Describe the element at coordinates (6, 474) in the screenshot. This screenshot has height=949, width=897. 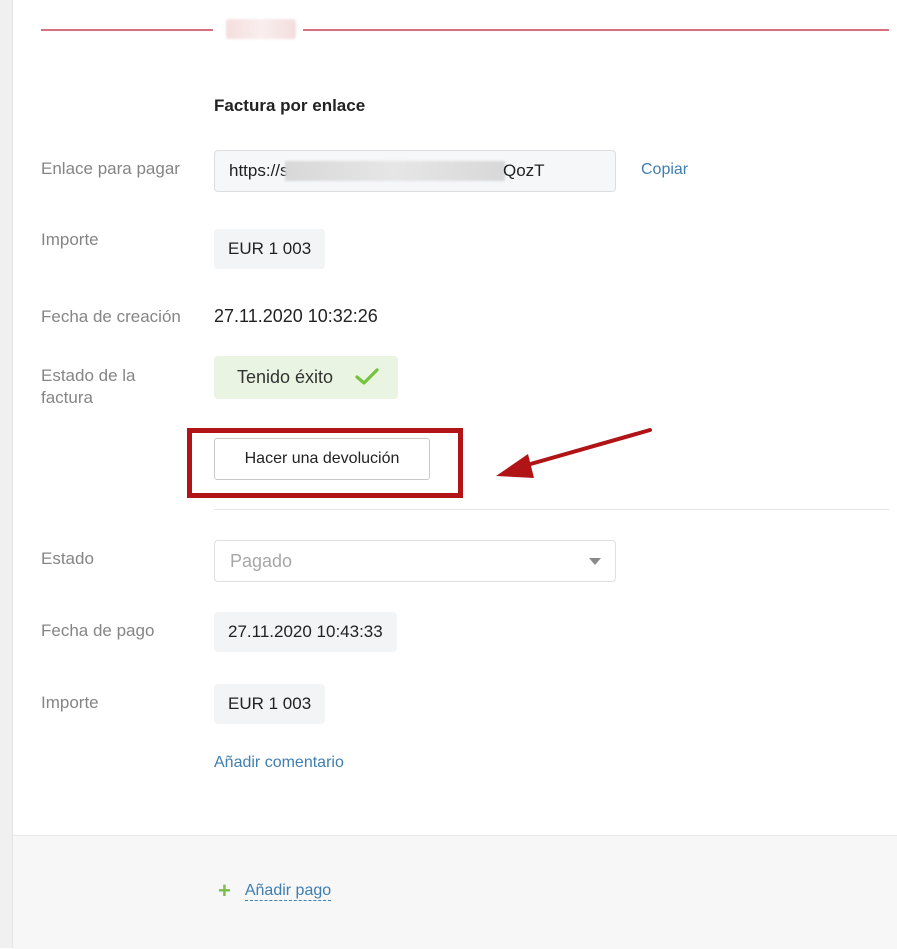
I see `left-edge-strip` at that location.